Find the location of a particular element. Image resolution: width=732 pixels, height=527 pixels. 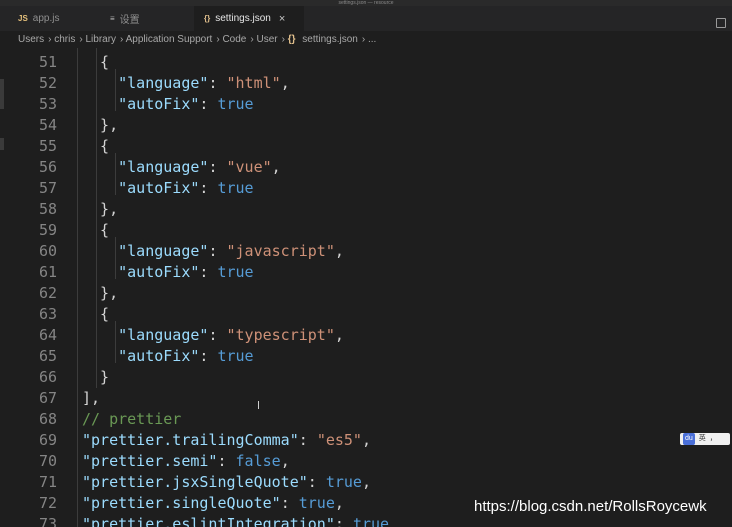

breadcrumb-item: Library is located at coordinates (100, 39).